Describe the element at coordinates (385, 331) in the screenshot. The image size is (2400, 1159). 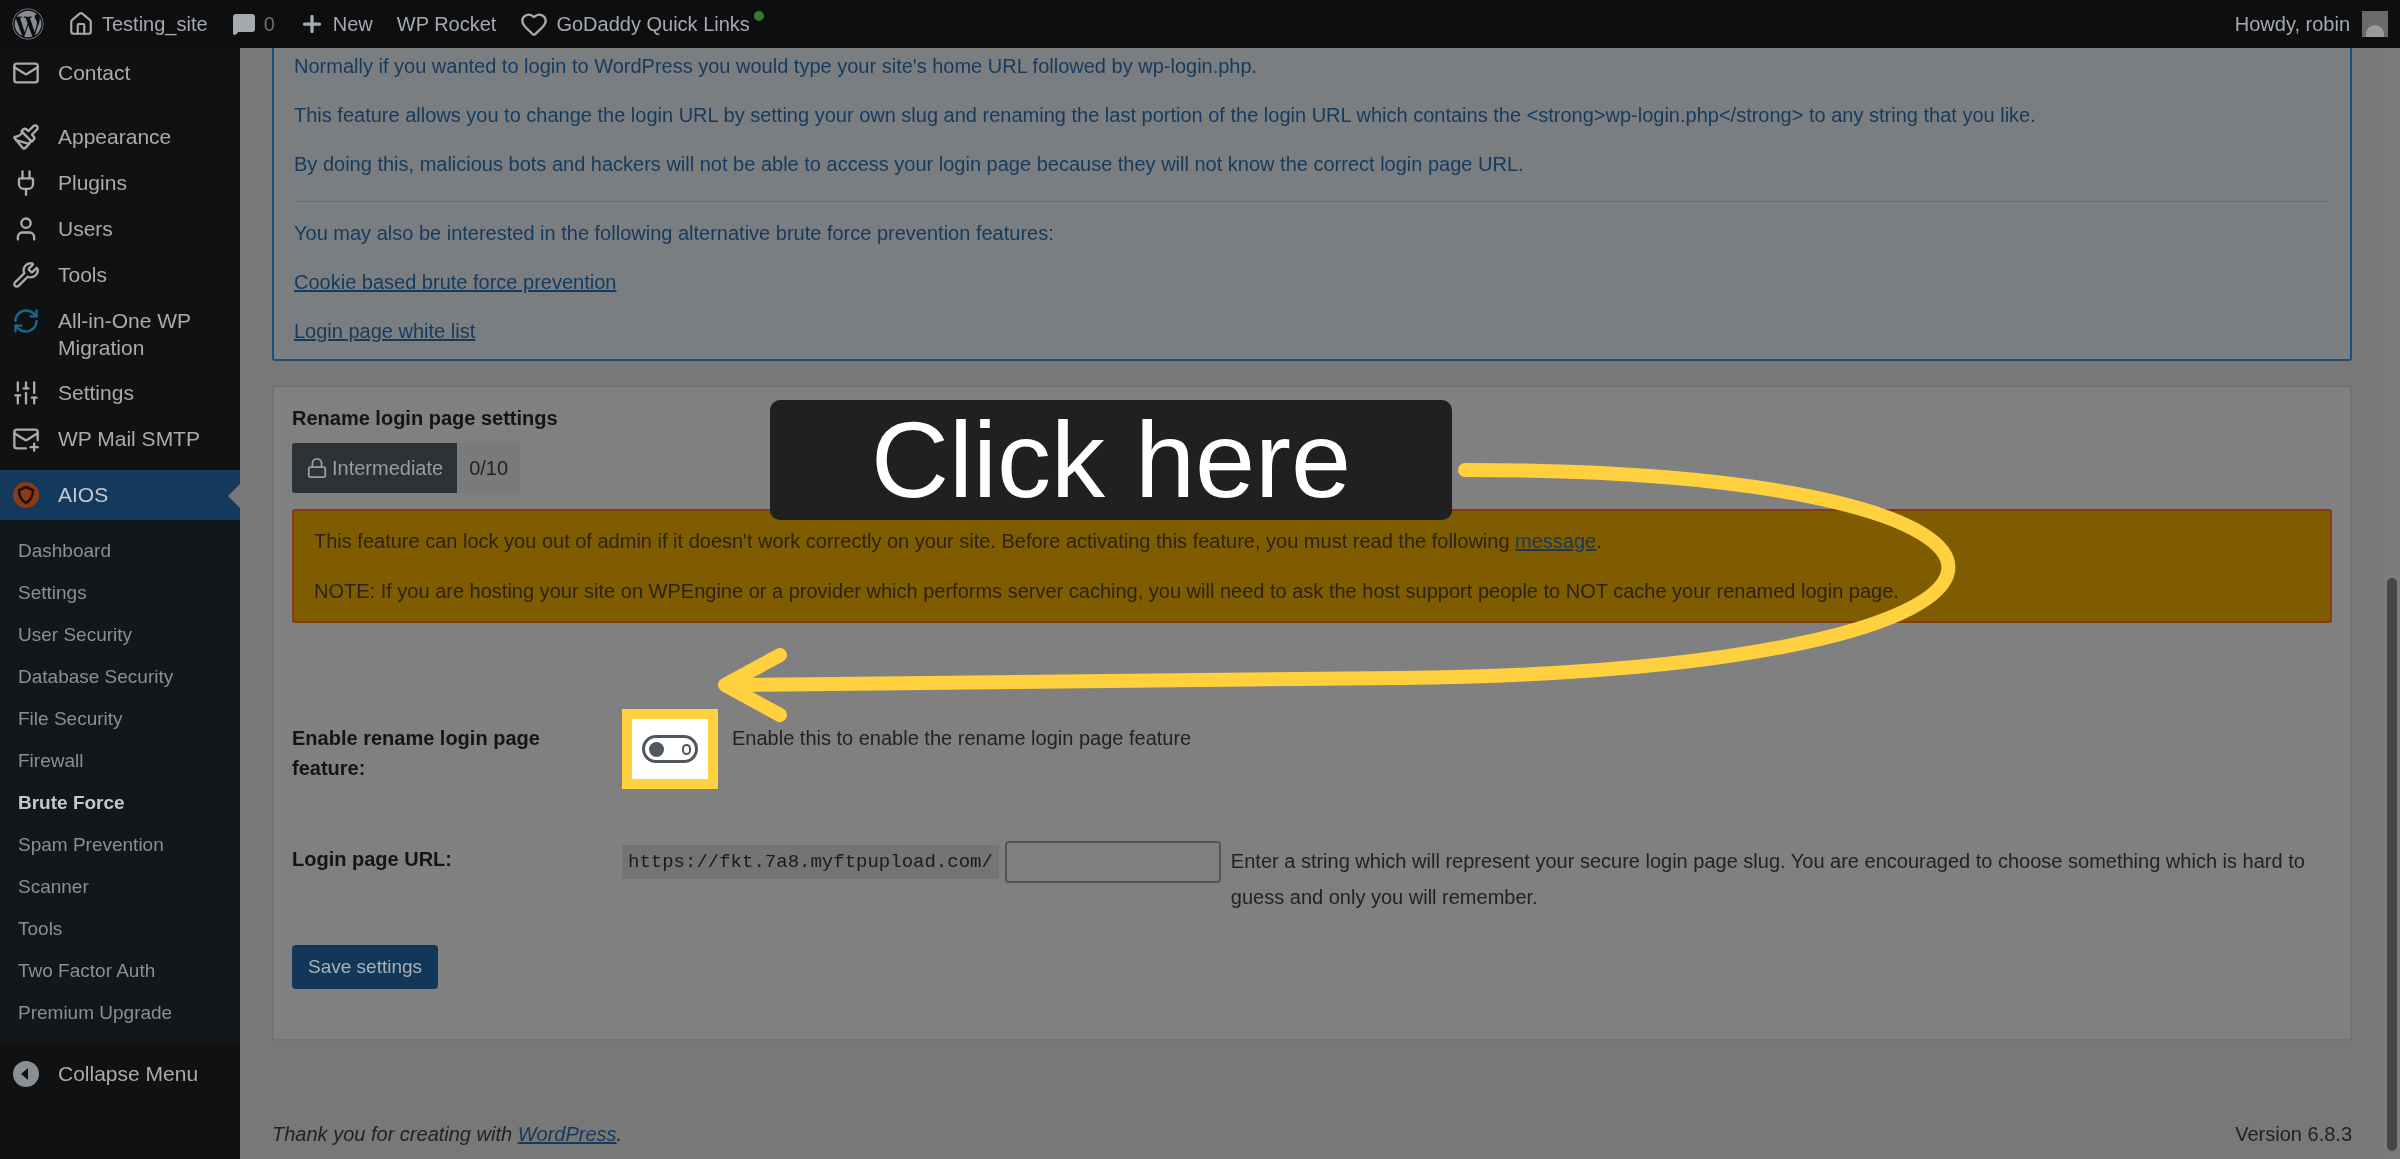
I see `feature-link: Login page white list` at that location.